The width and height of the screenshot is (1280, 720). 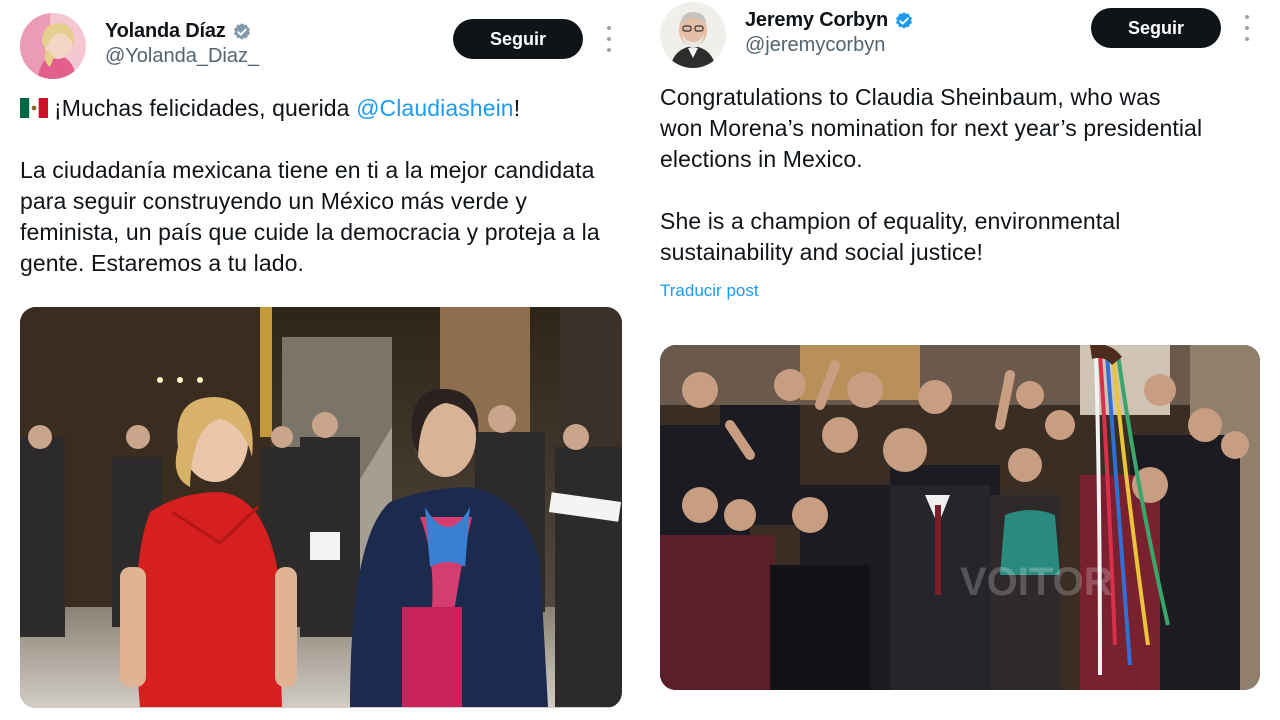 What do you see at coordinates (165, 31) in the screenshot?
I see `author-name-text: Yolanda Díaz` at bounding box center [165, 31].